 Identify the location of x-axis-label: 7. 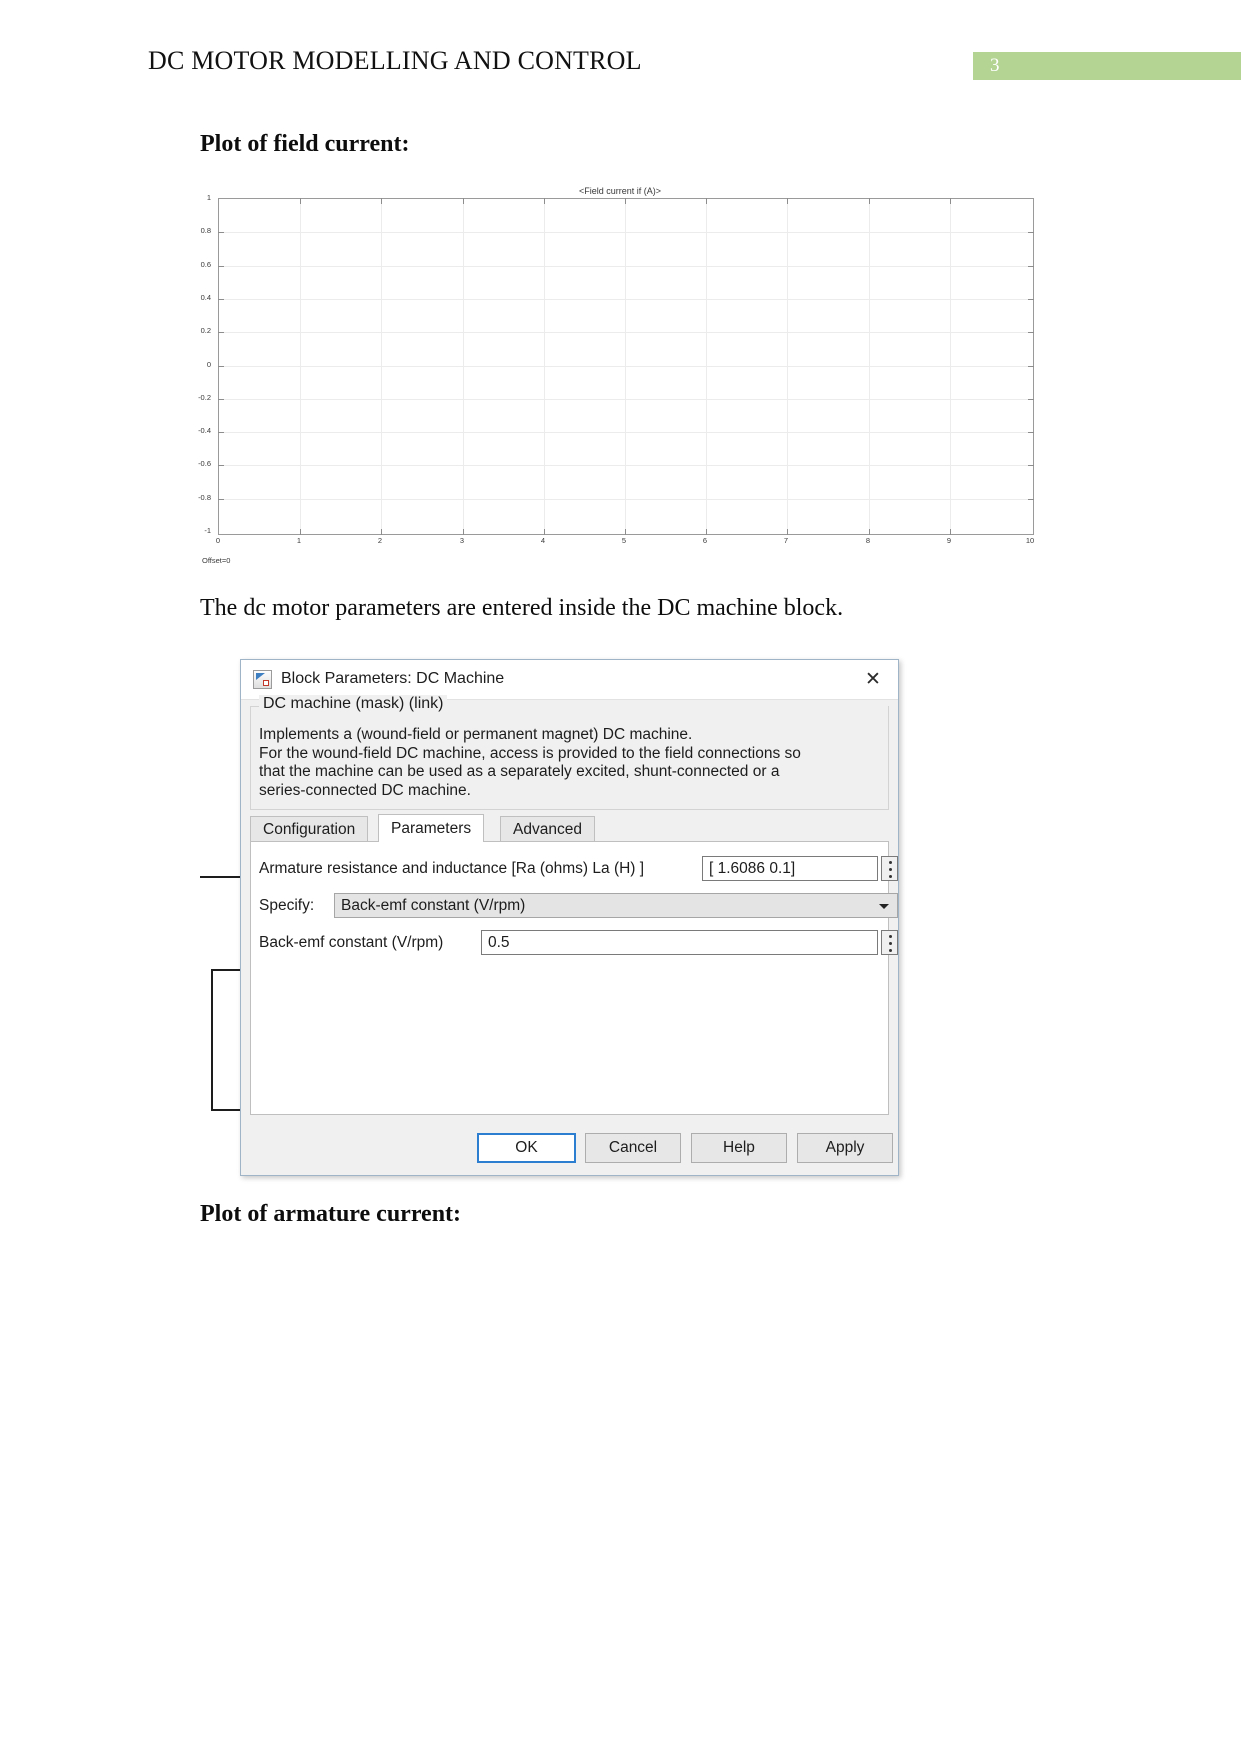
(786, 540).